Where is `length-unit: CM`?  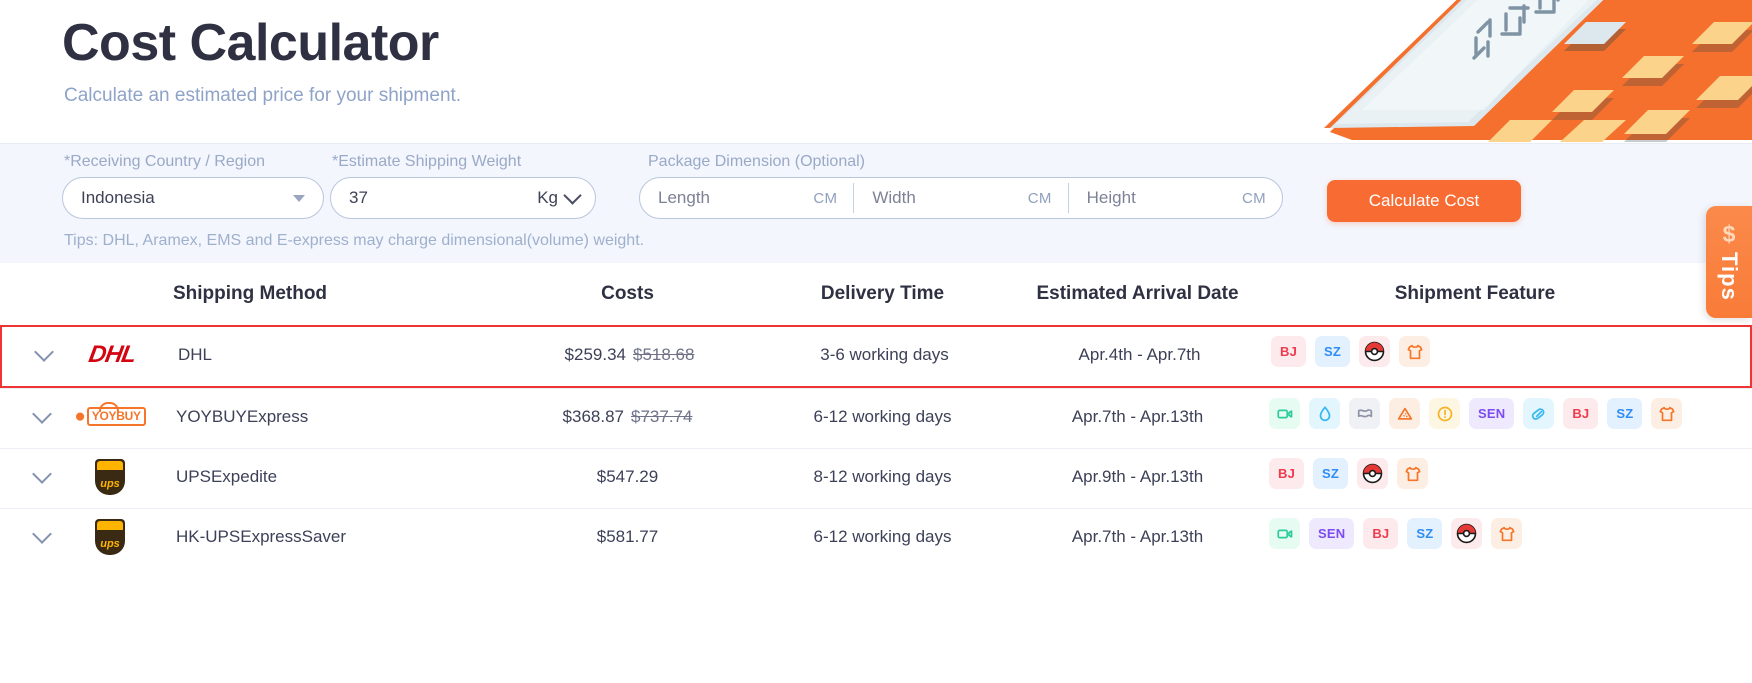 length-unit: CM is located at coordinates (825, 198).